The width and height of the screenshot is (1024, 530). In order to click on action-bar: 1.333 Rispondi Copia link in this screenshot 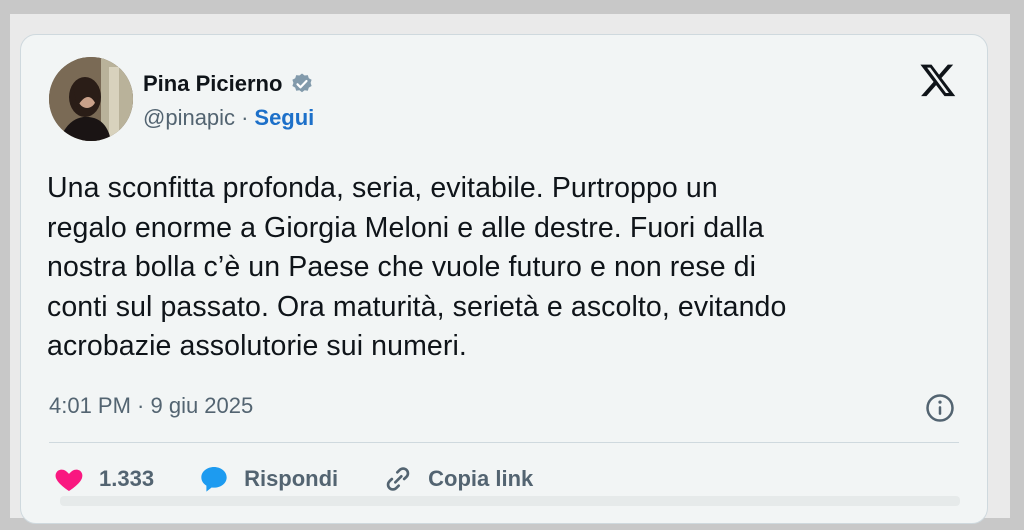, I will do `click(315, 479)`.